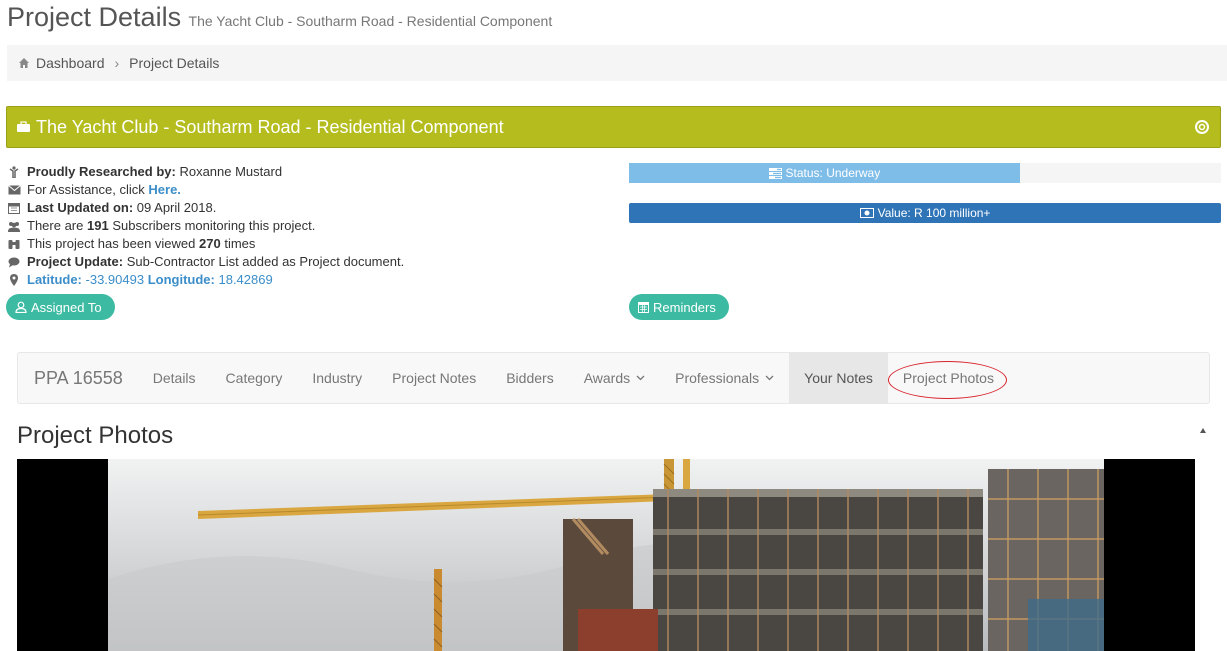  What do you see at coordinates (337, 378) in the screenshot?
I see `nav-industry: Industry` at bounding box center [337, 378].